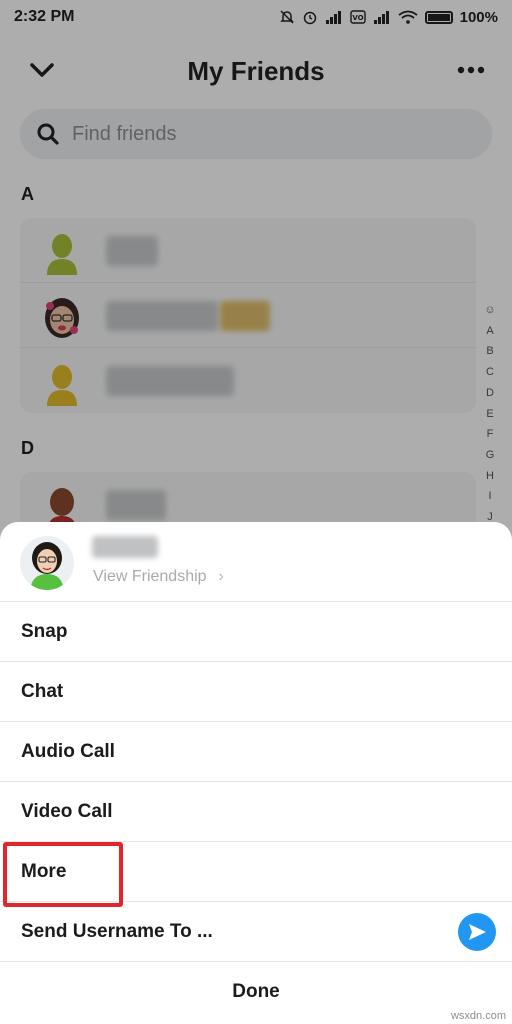 The height and width of the screenshot is (1024, 512). I want to click on view-friendship-link: View Friendship ›, so click(158, 577).